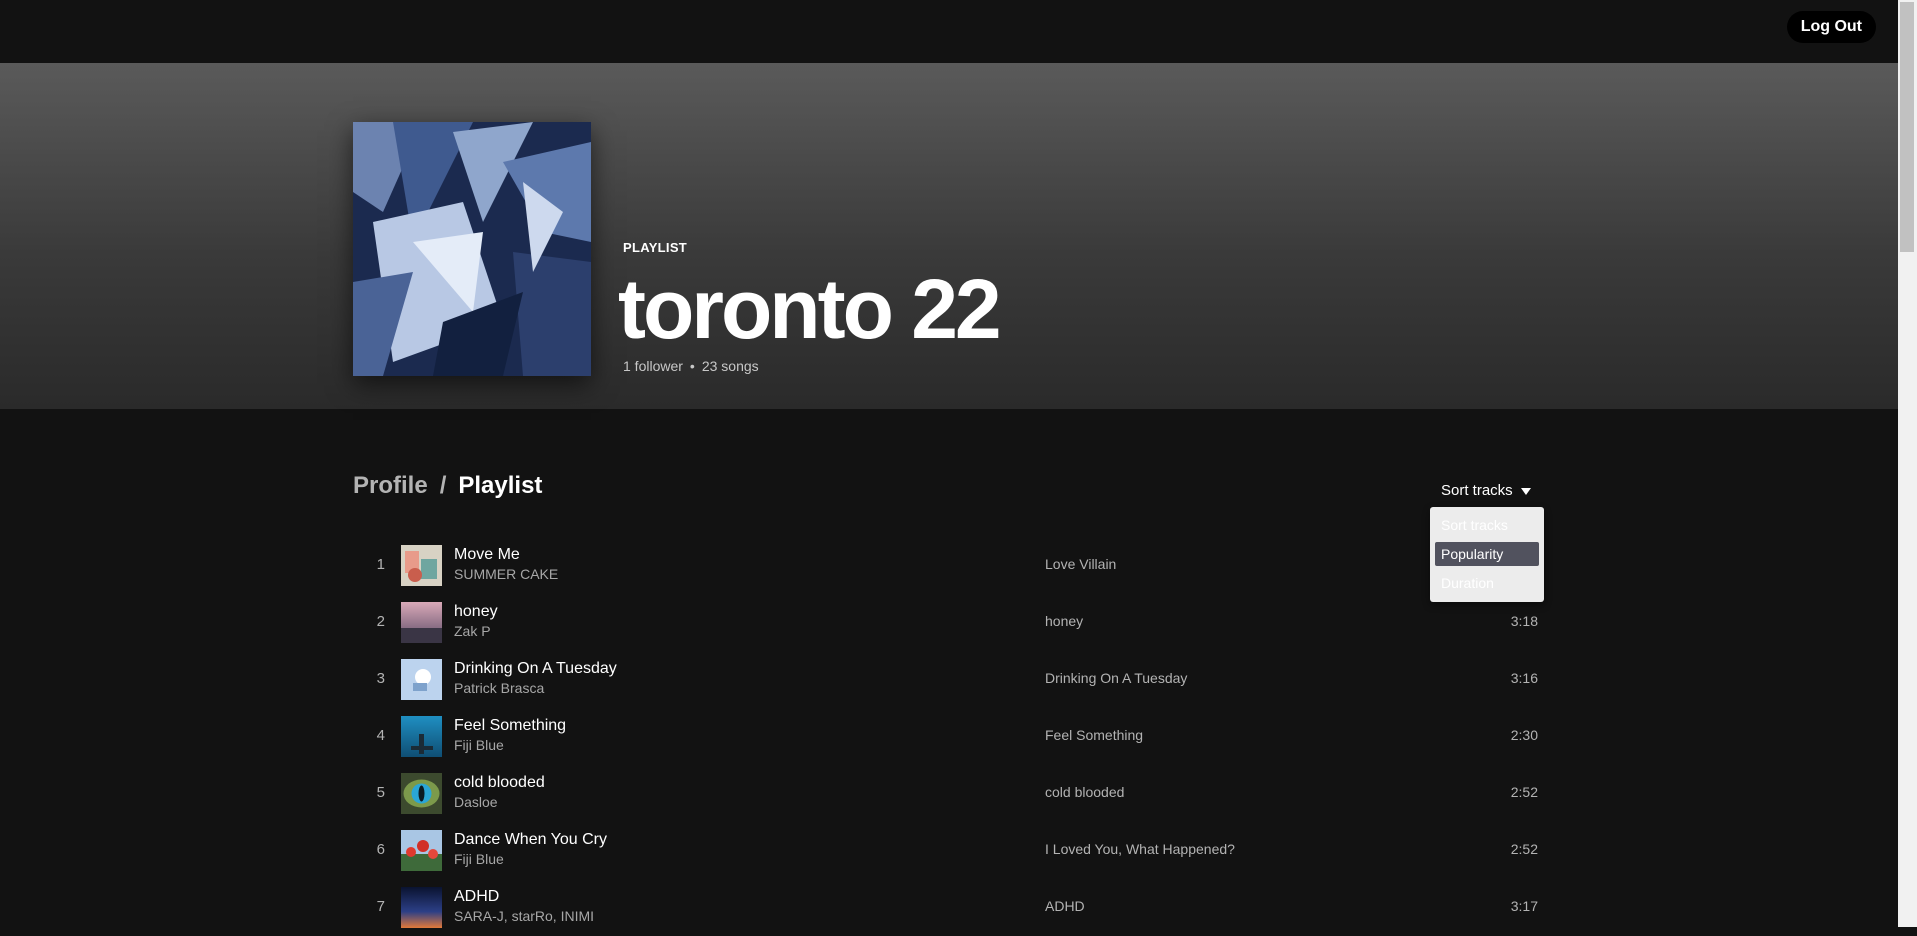 Image resolution: width=1917 pixels, height=936 pixels. Describe the element at coordinates (380, 678) in the screenshot. I see `track-number: 3` at that location.